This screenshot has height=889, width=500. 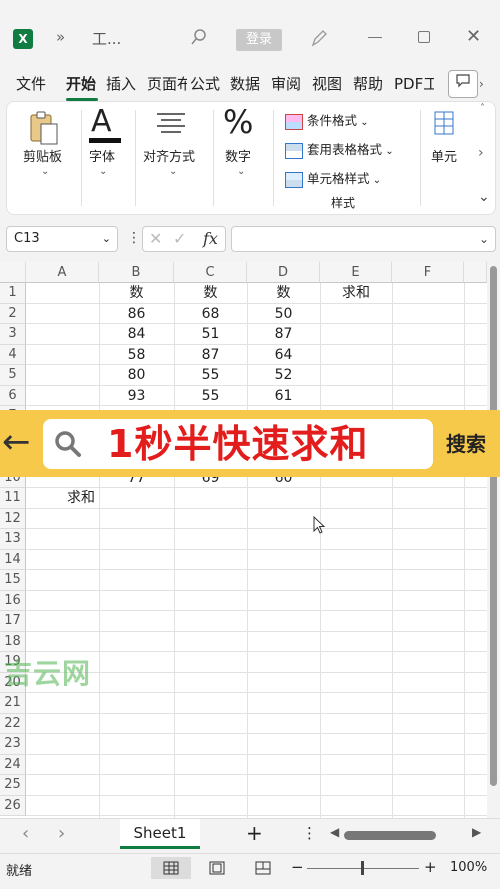 What do you see at coordinates (466, 442) in the screenshot?
I see `search-button: 搜索` at bounding box center [466, 442].